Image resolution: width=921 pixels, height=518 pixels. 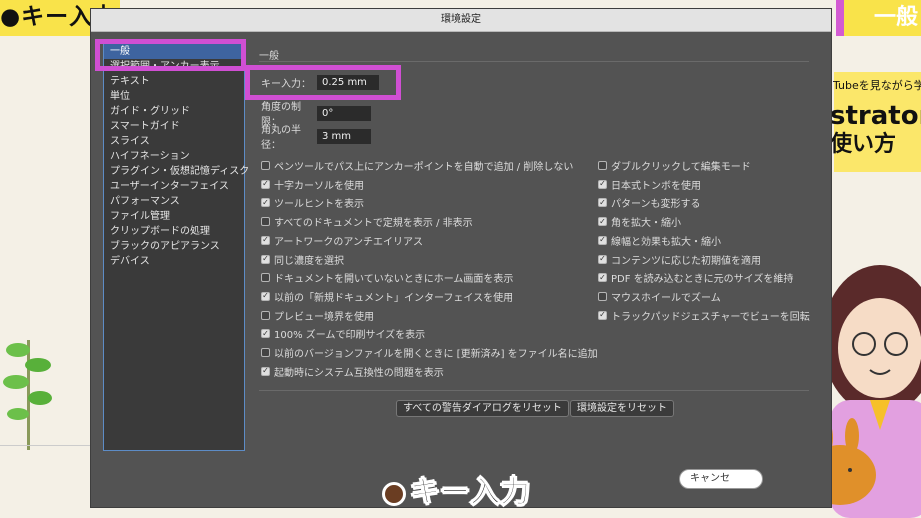 What do you see at coordinates (344, 136) in the screenshot?
I see `corner-radius-input: 3 mm` at bounding box center [344, 136].